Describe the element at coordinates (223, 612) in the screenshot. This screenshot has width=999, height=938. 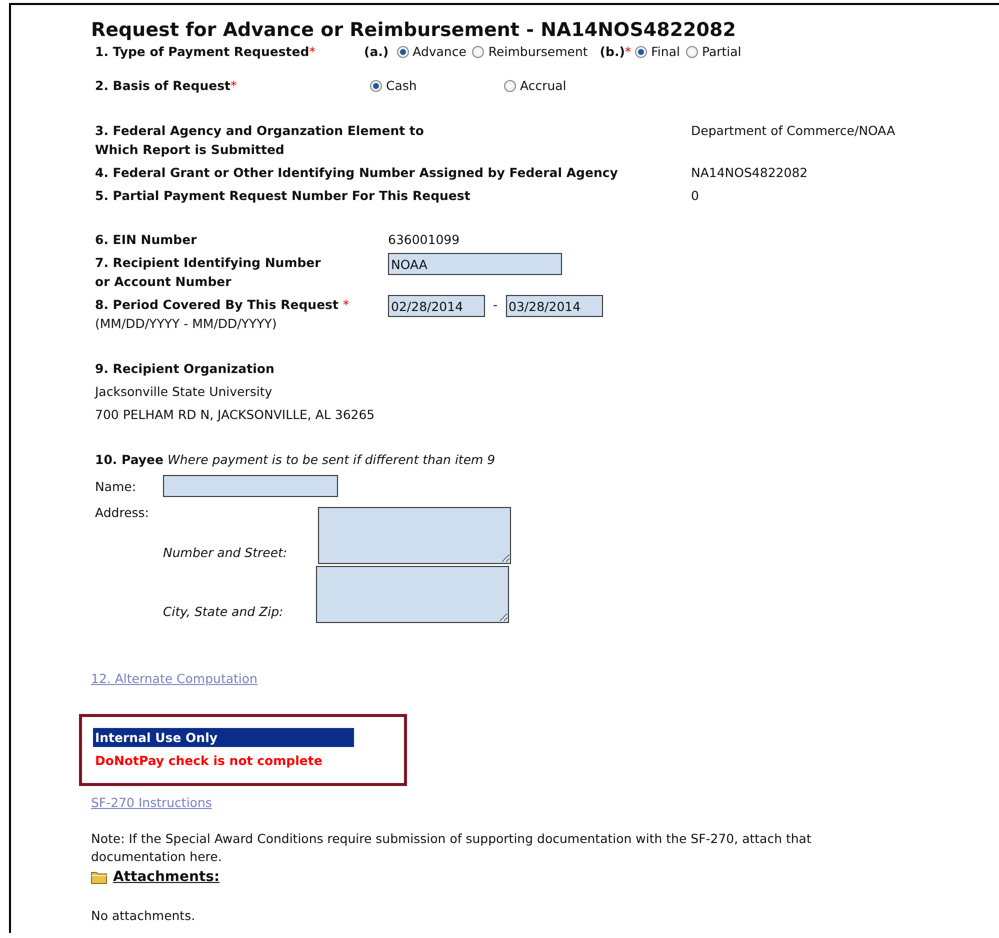
I see `field-label: City, State and Zip:` at that location.